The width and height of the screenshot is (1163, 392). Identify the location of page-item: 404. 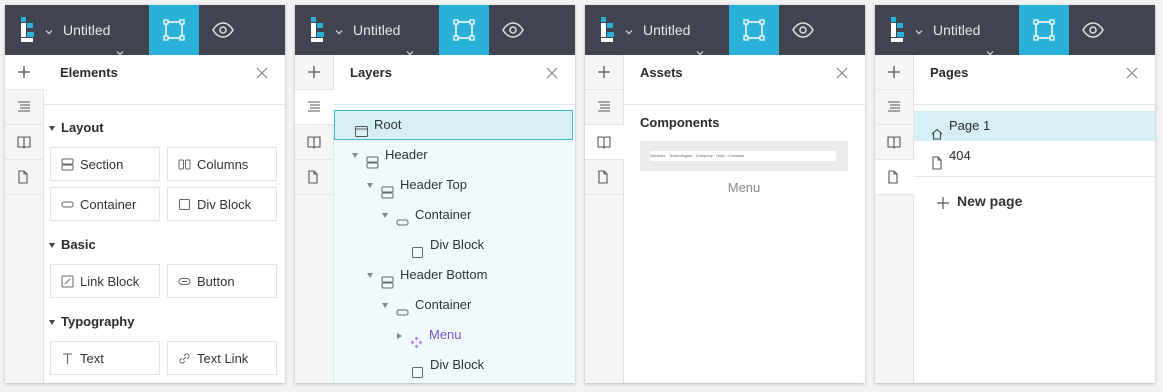
(1034, 156).